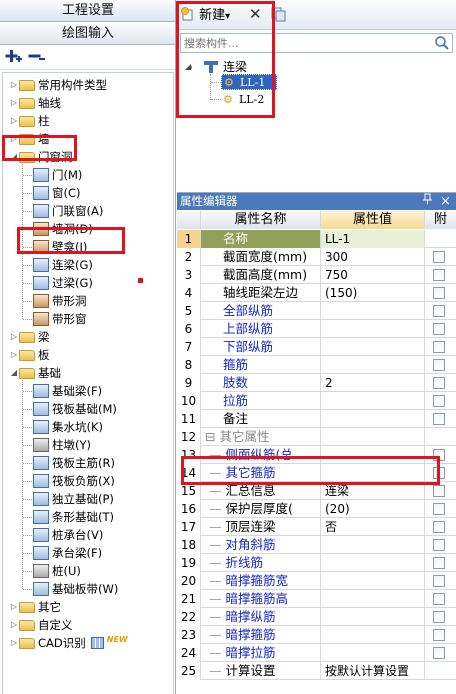  Describe the element at coordinates (14, 373) in the screenshot. I see `collapse-toggle-icon: ◢` at that location.